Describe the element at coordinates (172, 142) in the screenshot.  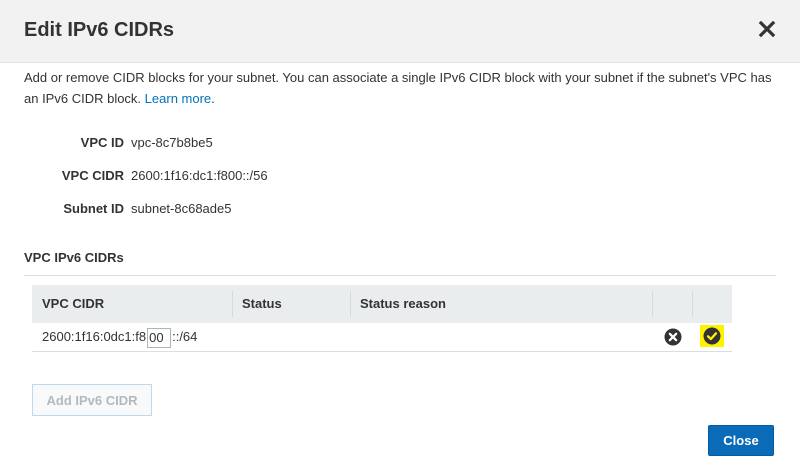
I see `vpc-id-value: vpc-8c7b8be5` at that location.